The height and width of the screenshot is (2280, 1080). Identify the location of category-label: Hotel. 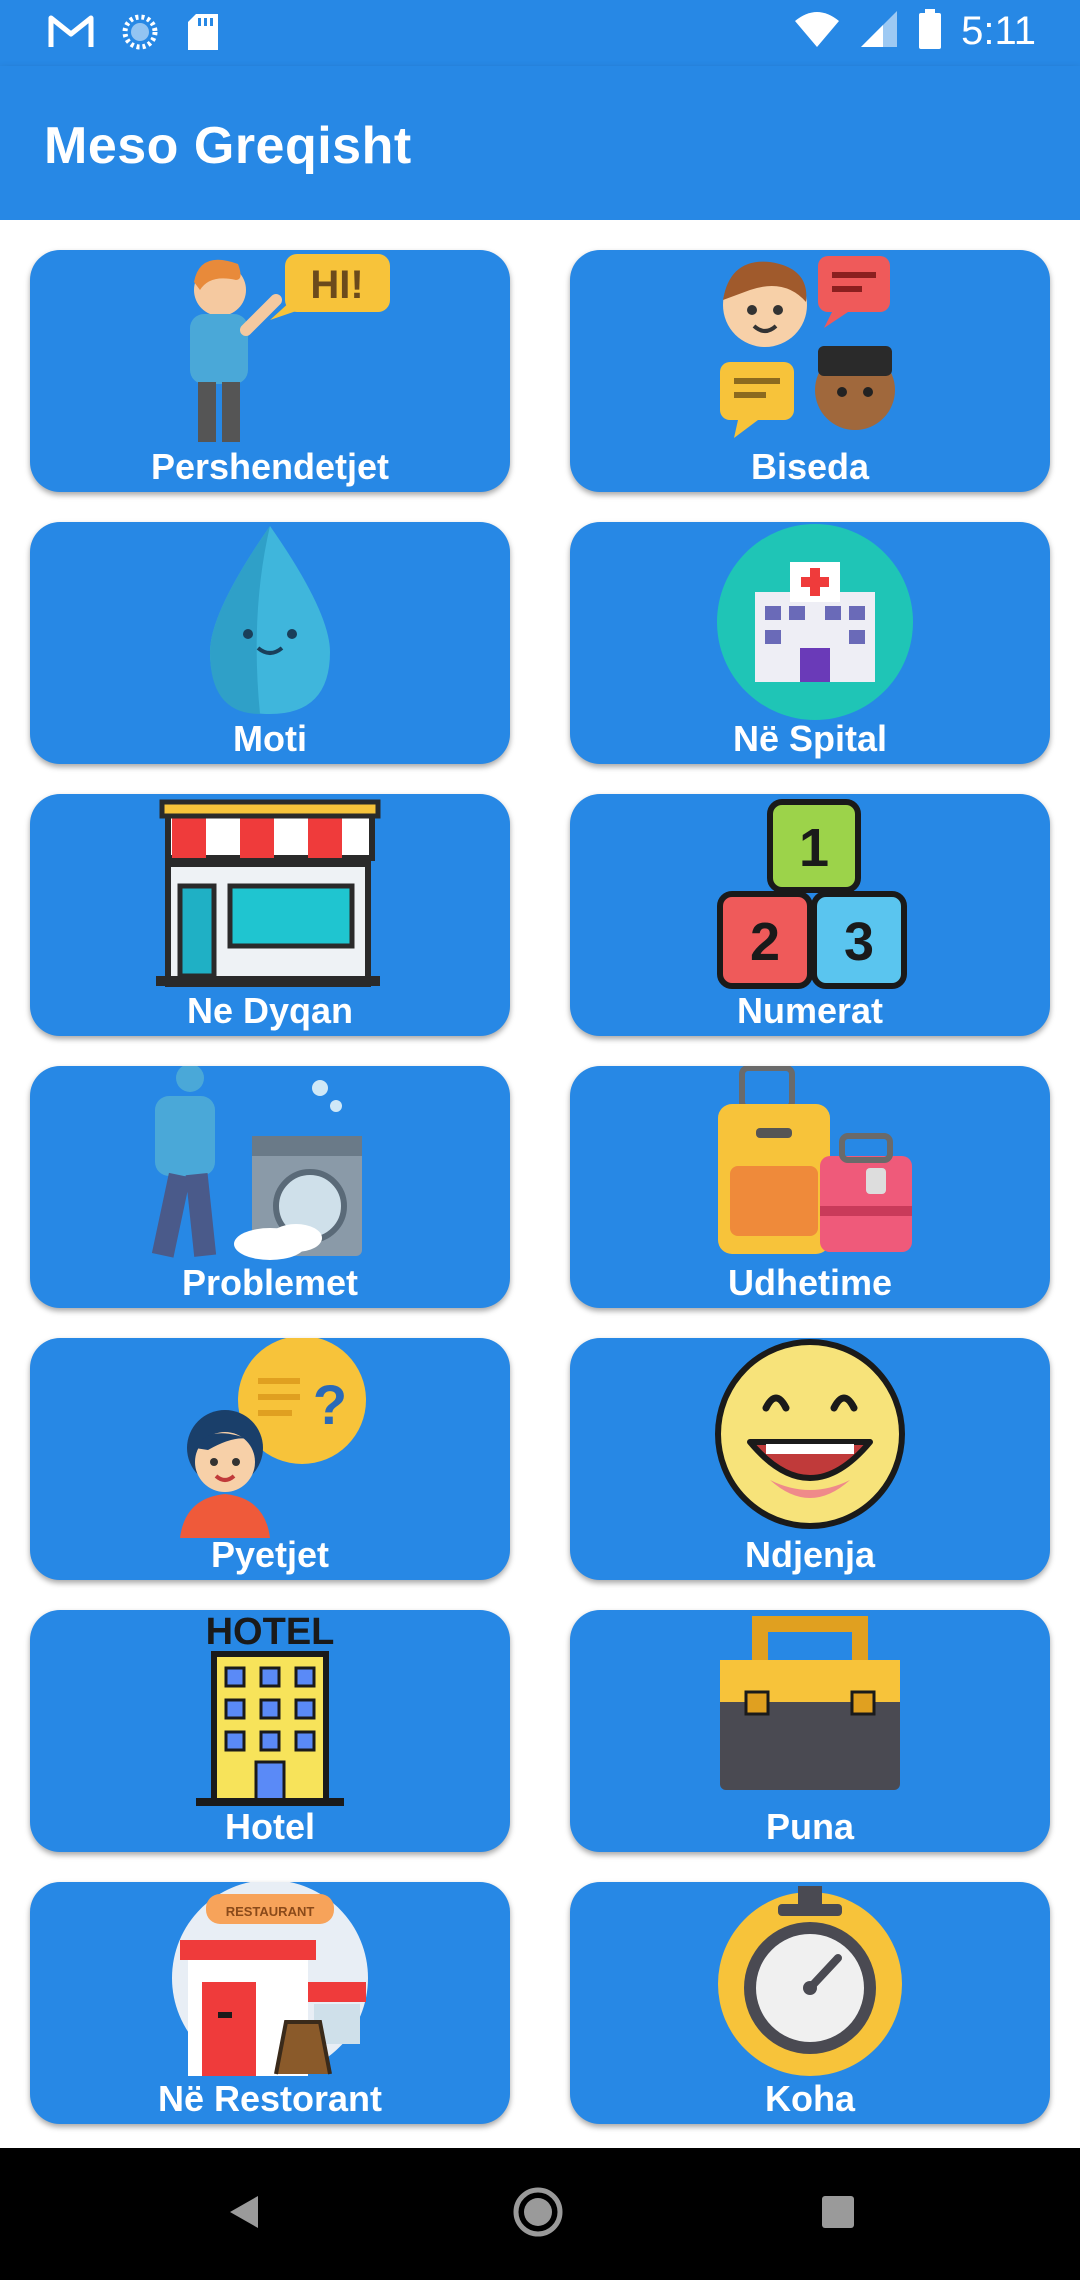
(270, 1826).